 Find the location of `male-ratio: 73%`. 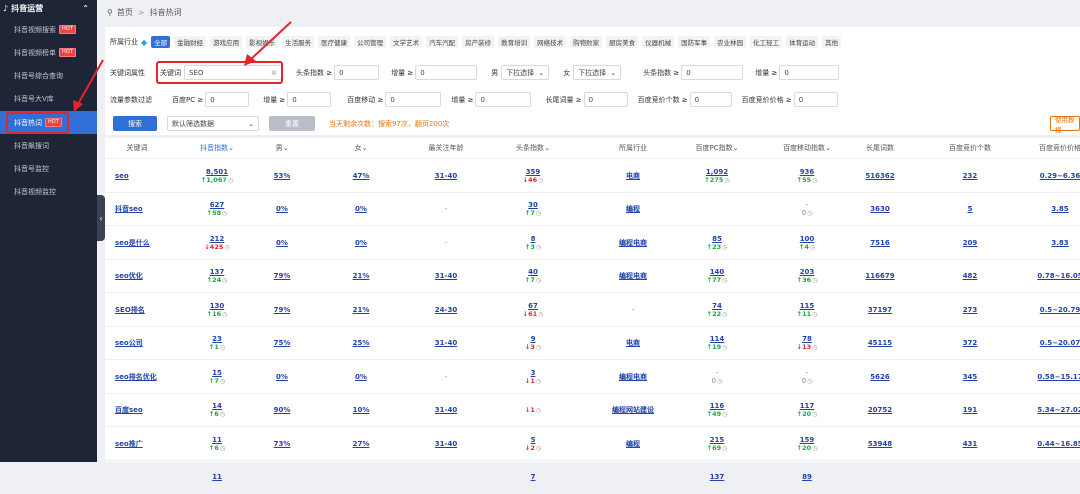

male-ratio: 73% is located at coordinates (282, 444).